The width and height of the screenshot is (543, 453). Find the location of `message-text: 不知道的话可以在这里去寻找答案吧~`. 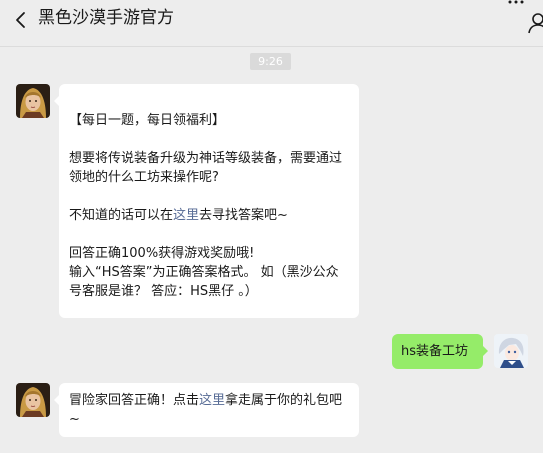

message-text: 不知道的话可以在这里去寻找答案吧~ is located at coordinates (209, 215).